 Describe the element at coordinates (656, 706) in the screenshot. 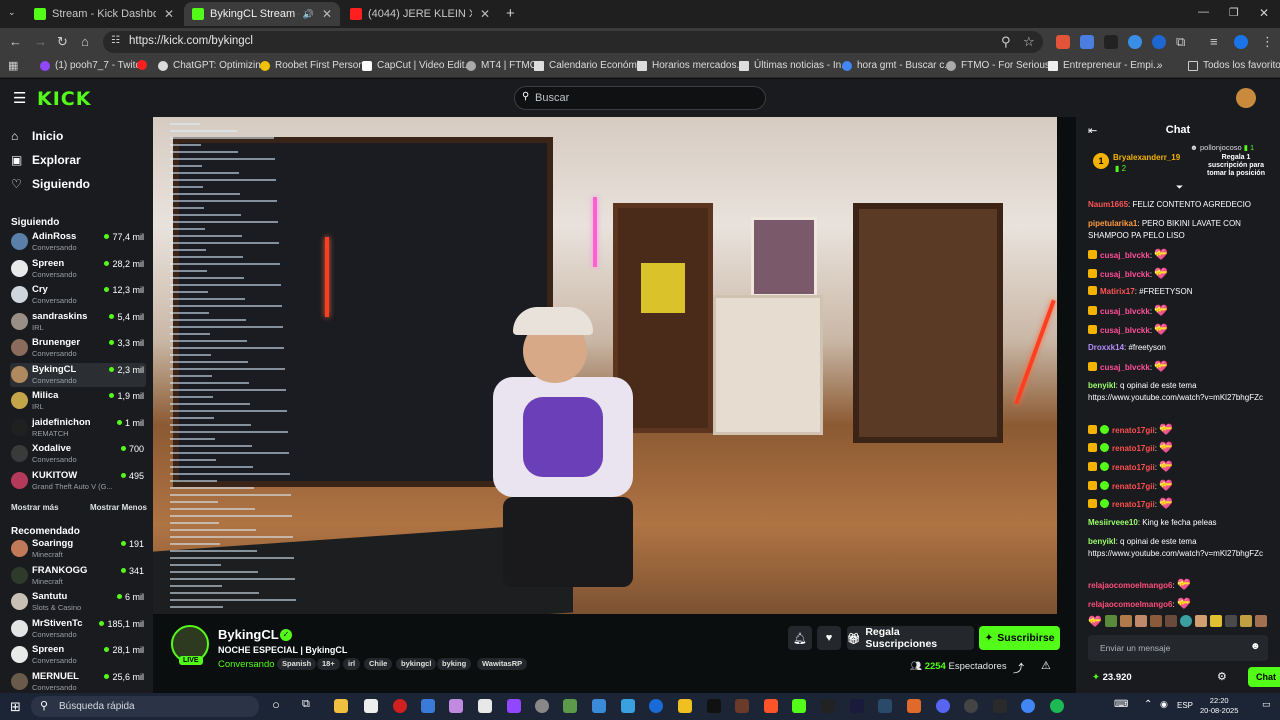

I see `zoom-icon` at that location.